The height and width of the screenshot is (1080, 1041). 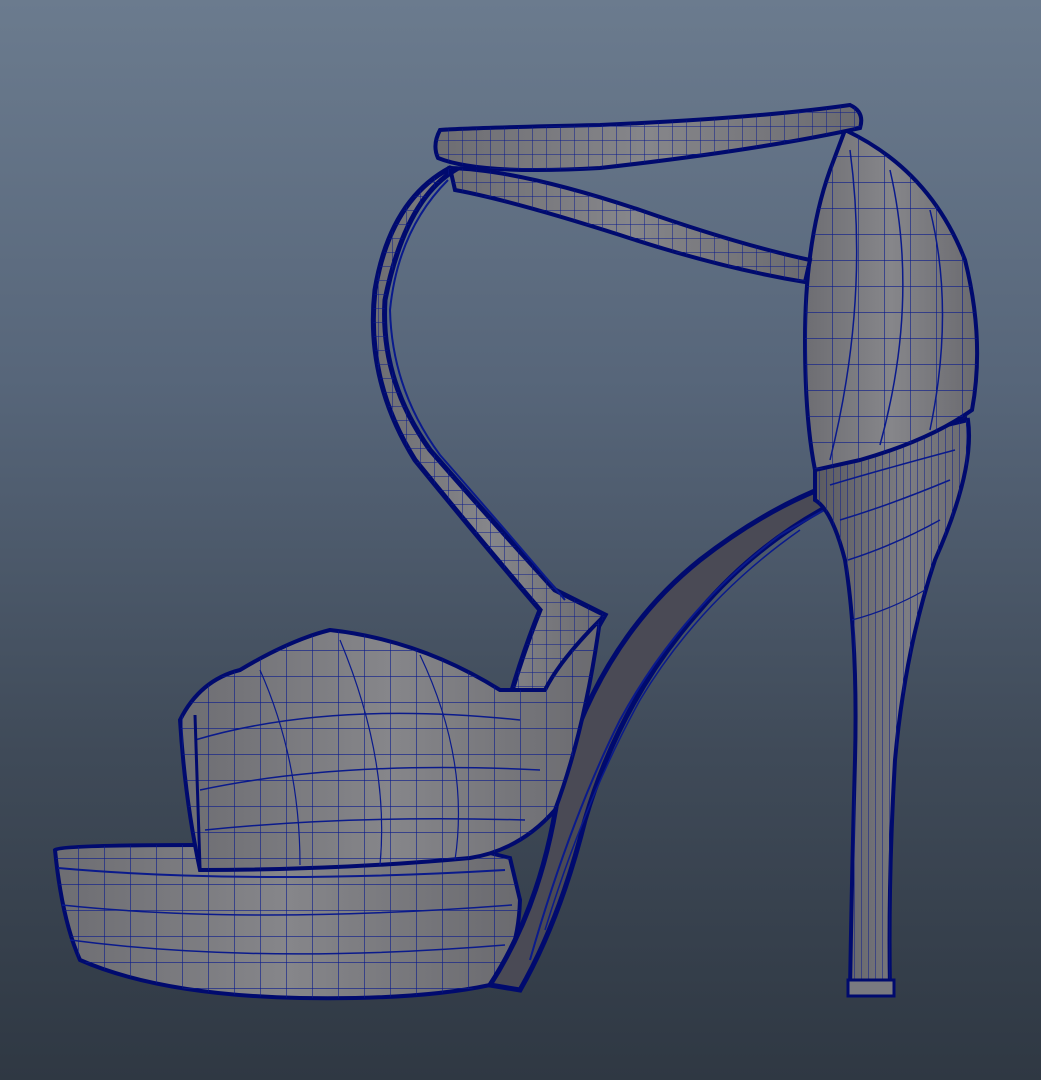 What do you see at coordinates (489, 442) in the screenshot?
I see `s-curve-strap` at bounding box center [489, 442].